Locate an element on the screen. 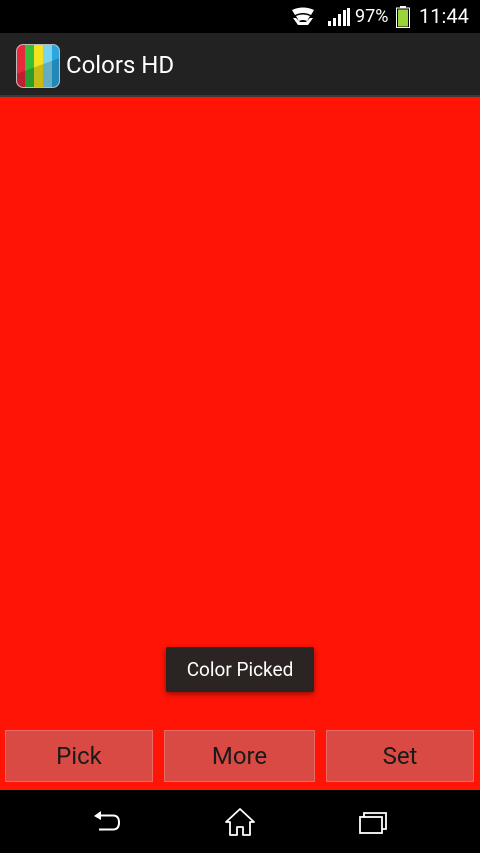  app-icon is located at coordinates (38, 66).